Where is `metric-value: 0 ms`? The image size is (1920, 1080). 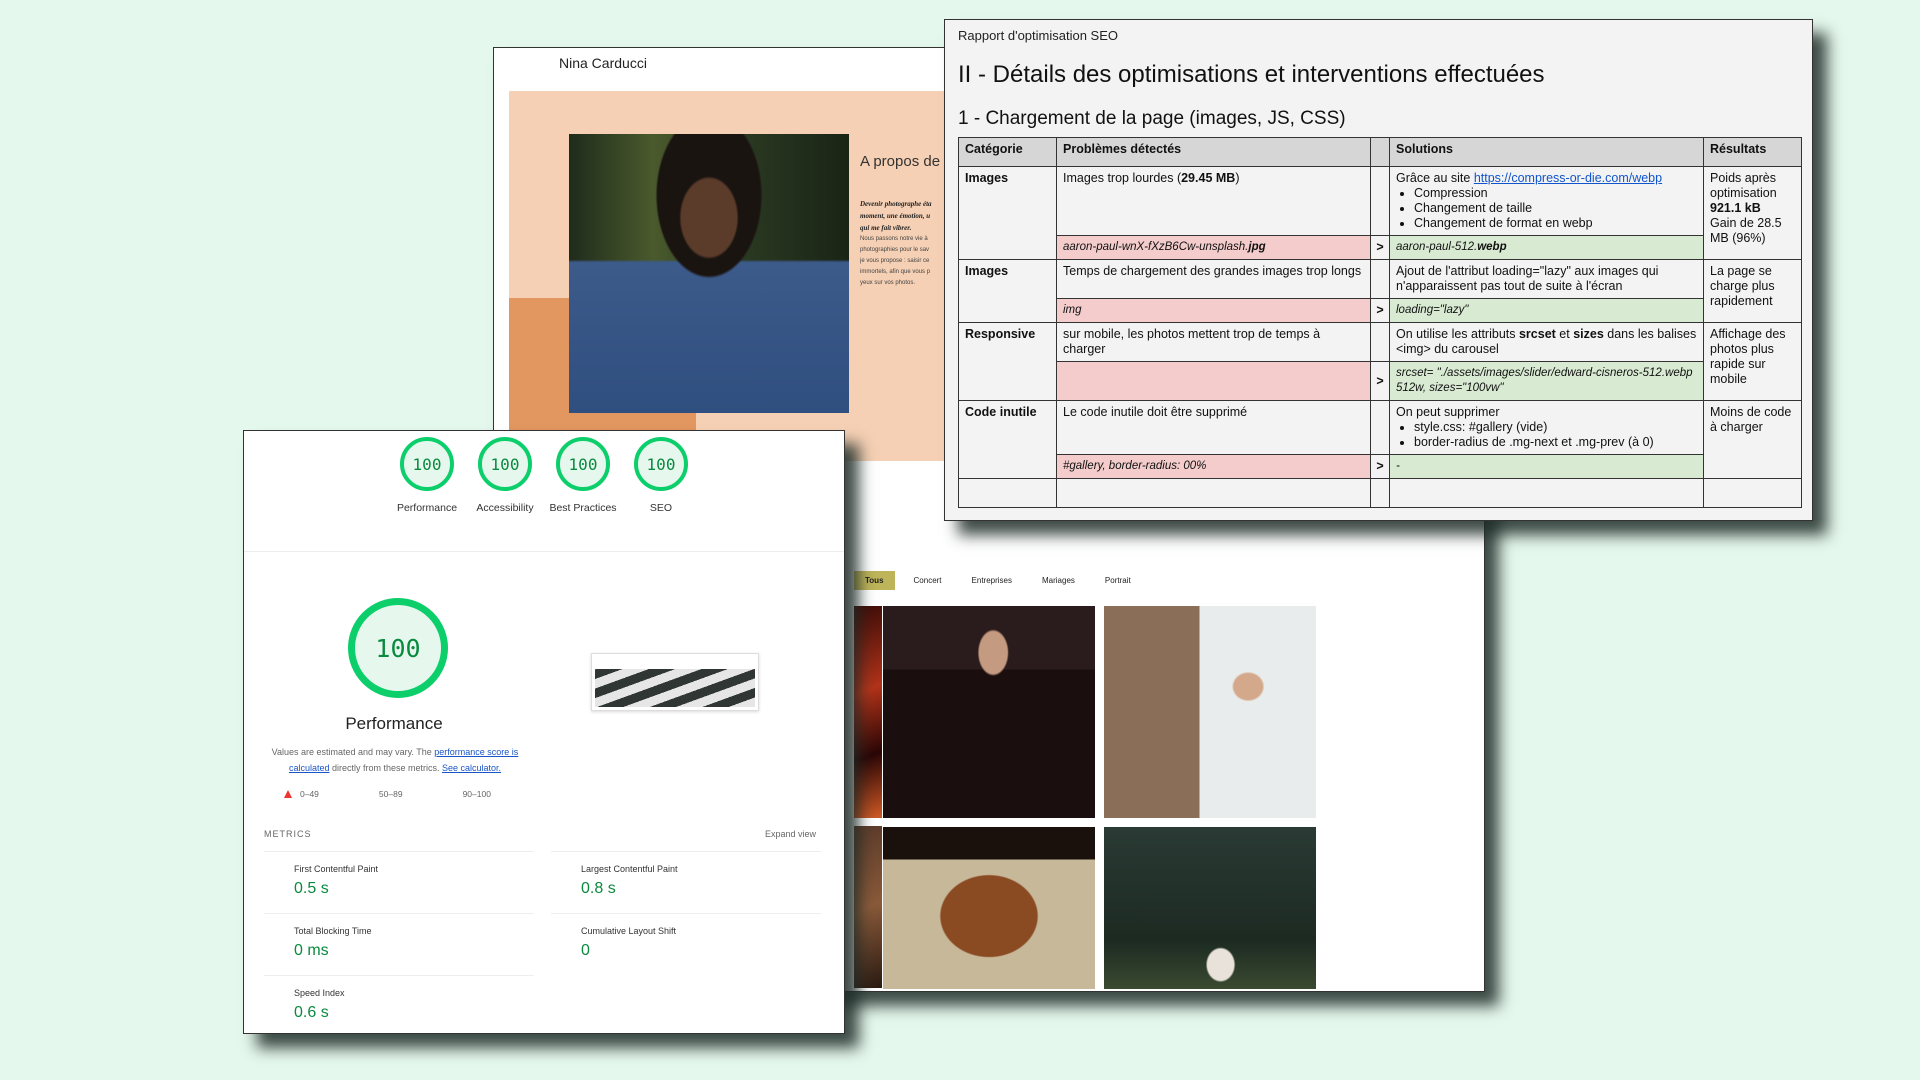 metric-value: 0 ms is located at coordinates (311, 950).